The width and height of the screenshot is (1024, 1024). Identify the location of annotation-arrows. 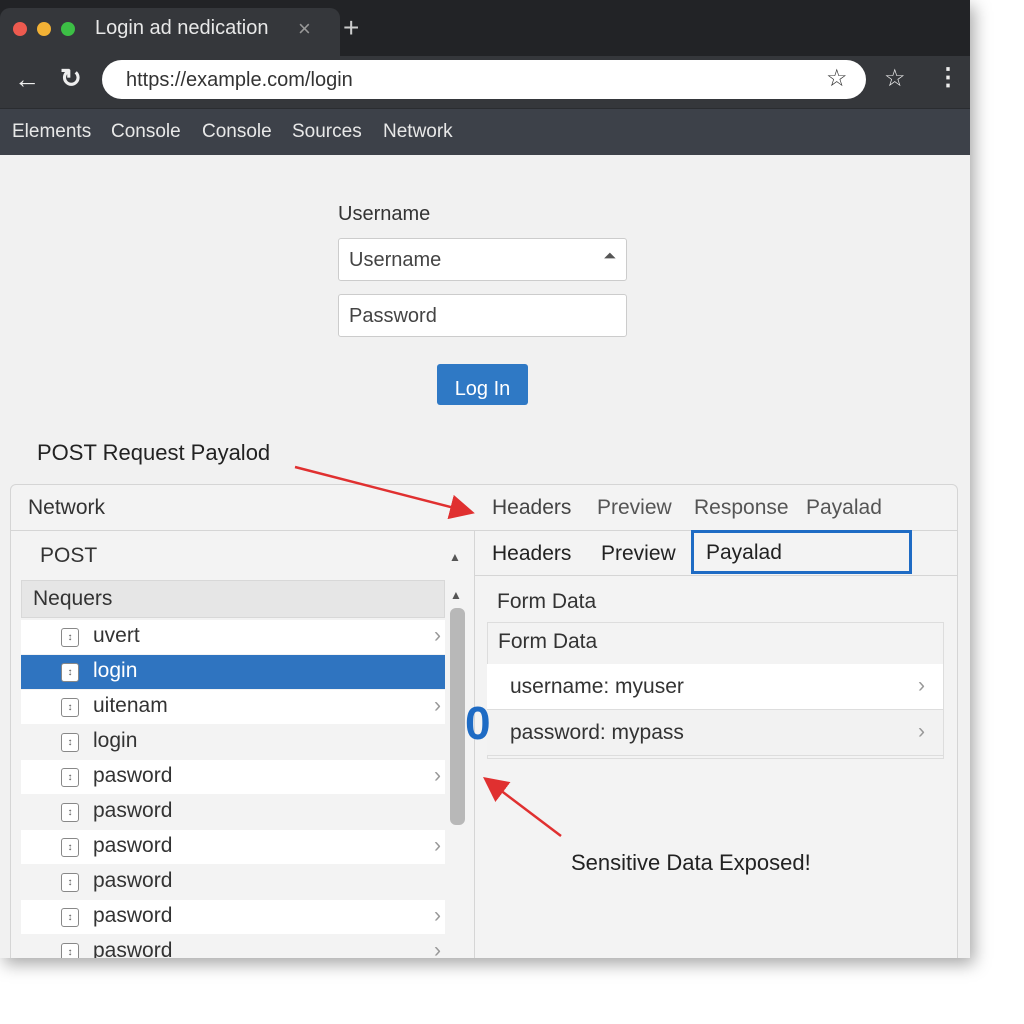
(428, 651).